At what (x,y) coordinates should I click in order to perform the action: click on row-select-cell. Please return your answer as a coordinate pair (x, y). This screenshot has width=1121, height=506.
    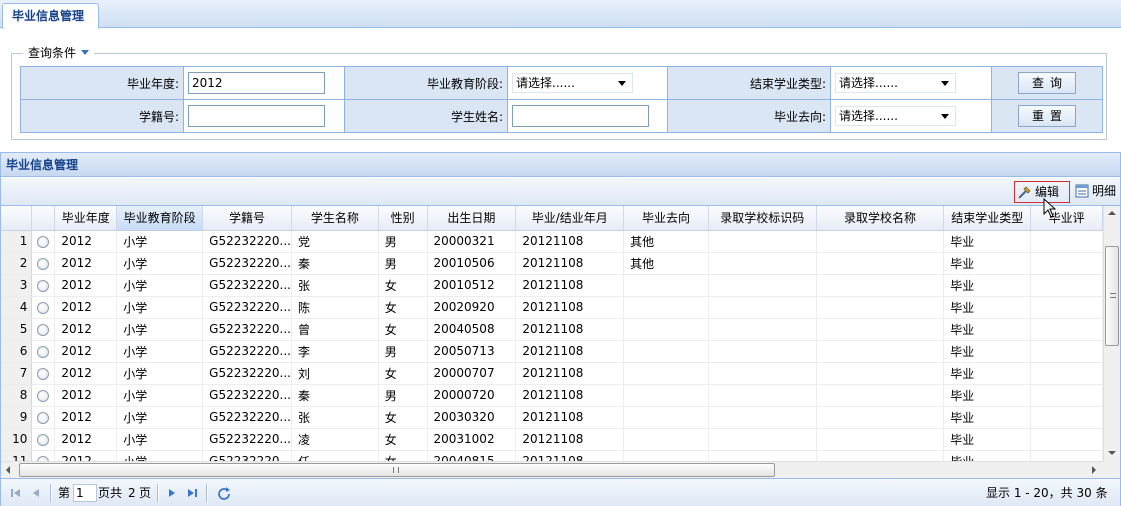
    Looking at the image, I should click on (43, 285).